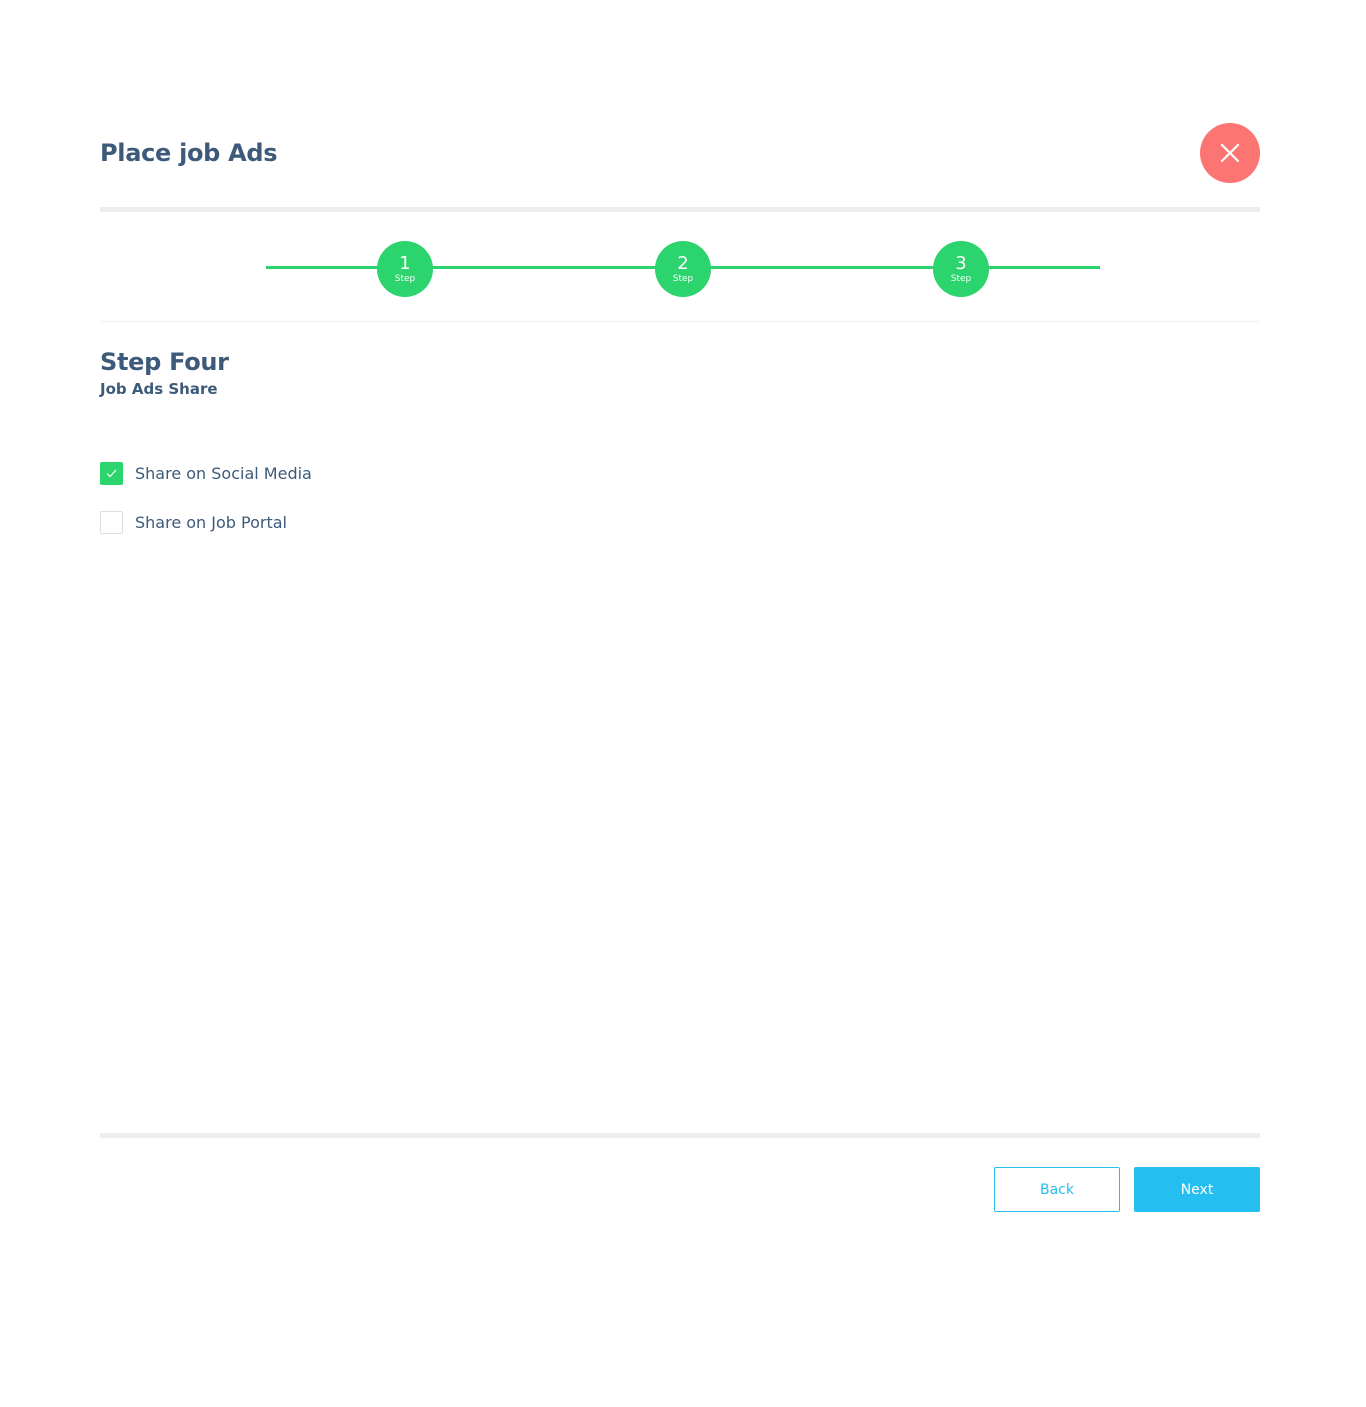  What do you see at coordinates (1057, 1189) in the screenshot?
I see `back-button: Back` at bounding box center [1057, 1189].